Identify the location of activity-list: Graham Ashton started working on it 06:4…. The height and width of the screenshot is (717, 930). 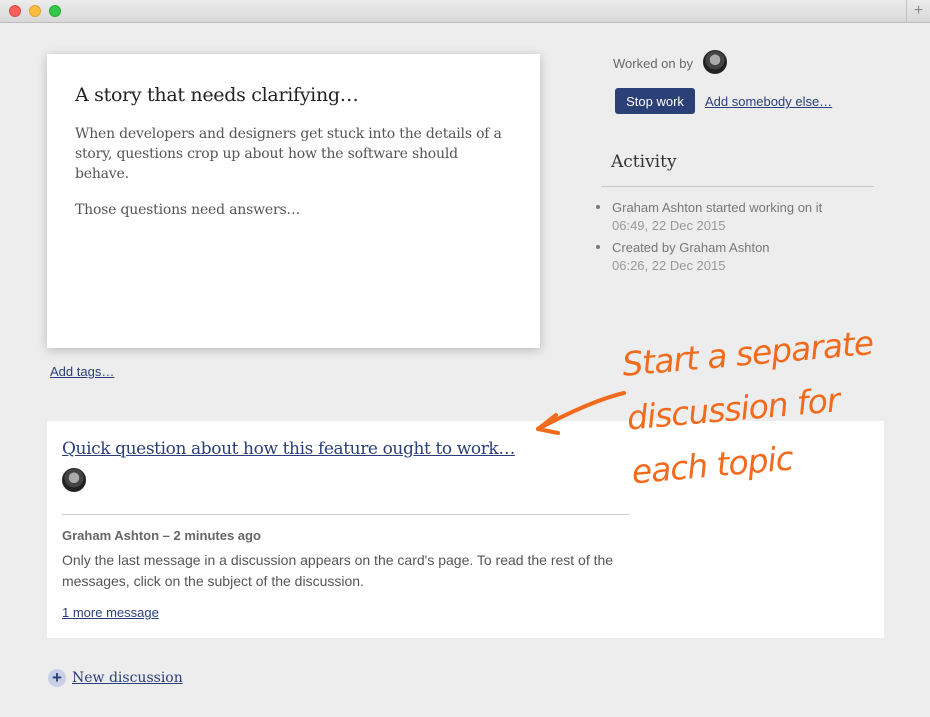
(709, 239).